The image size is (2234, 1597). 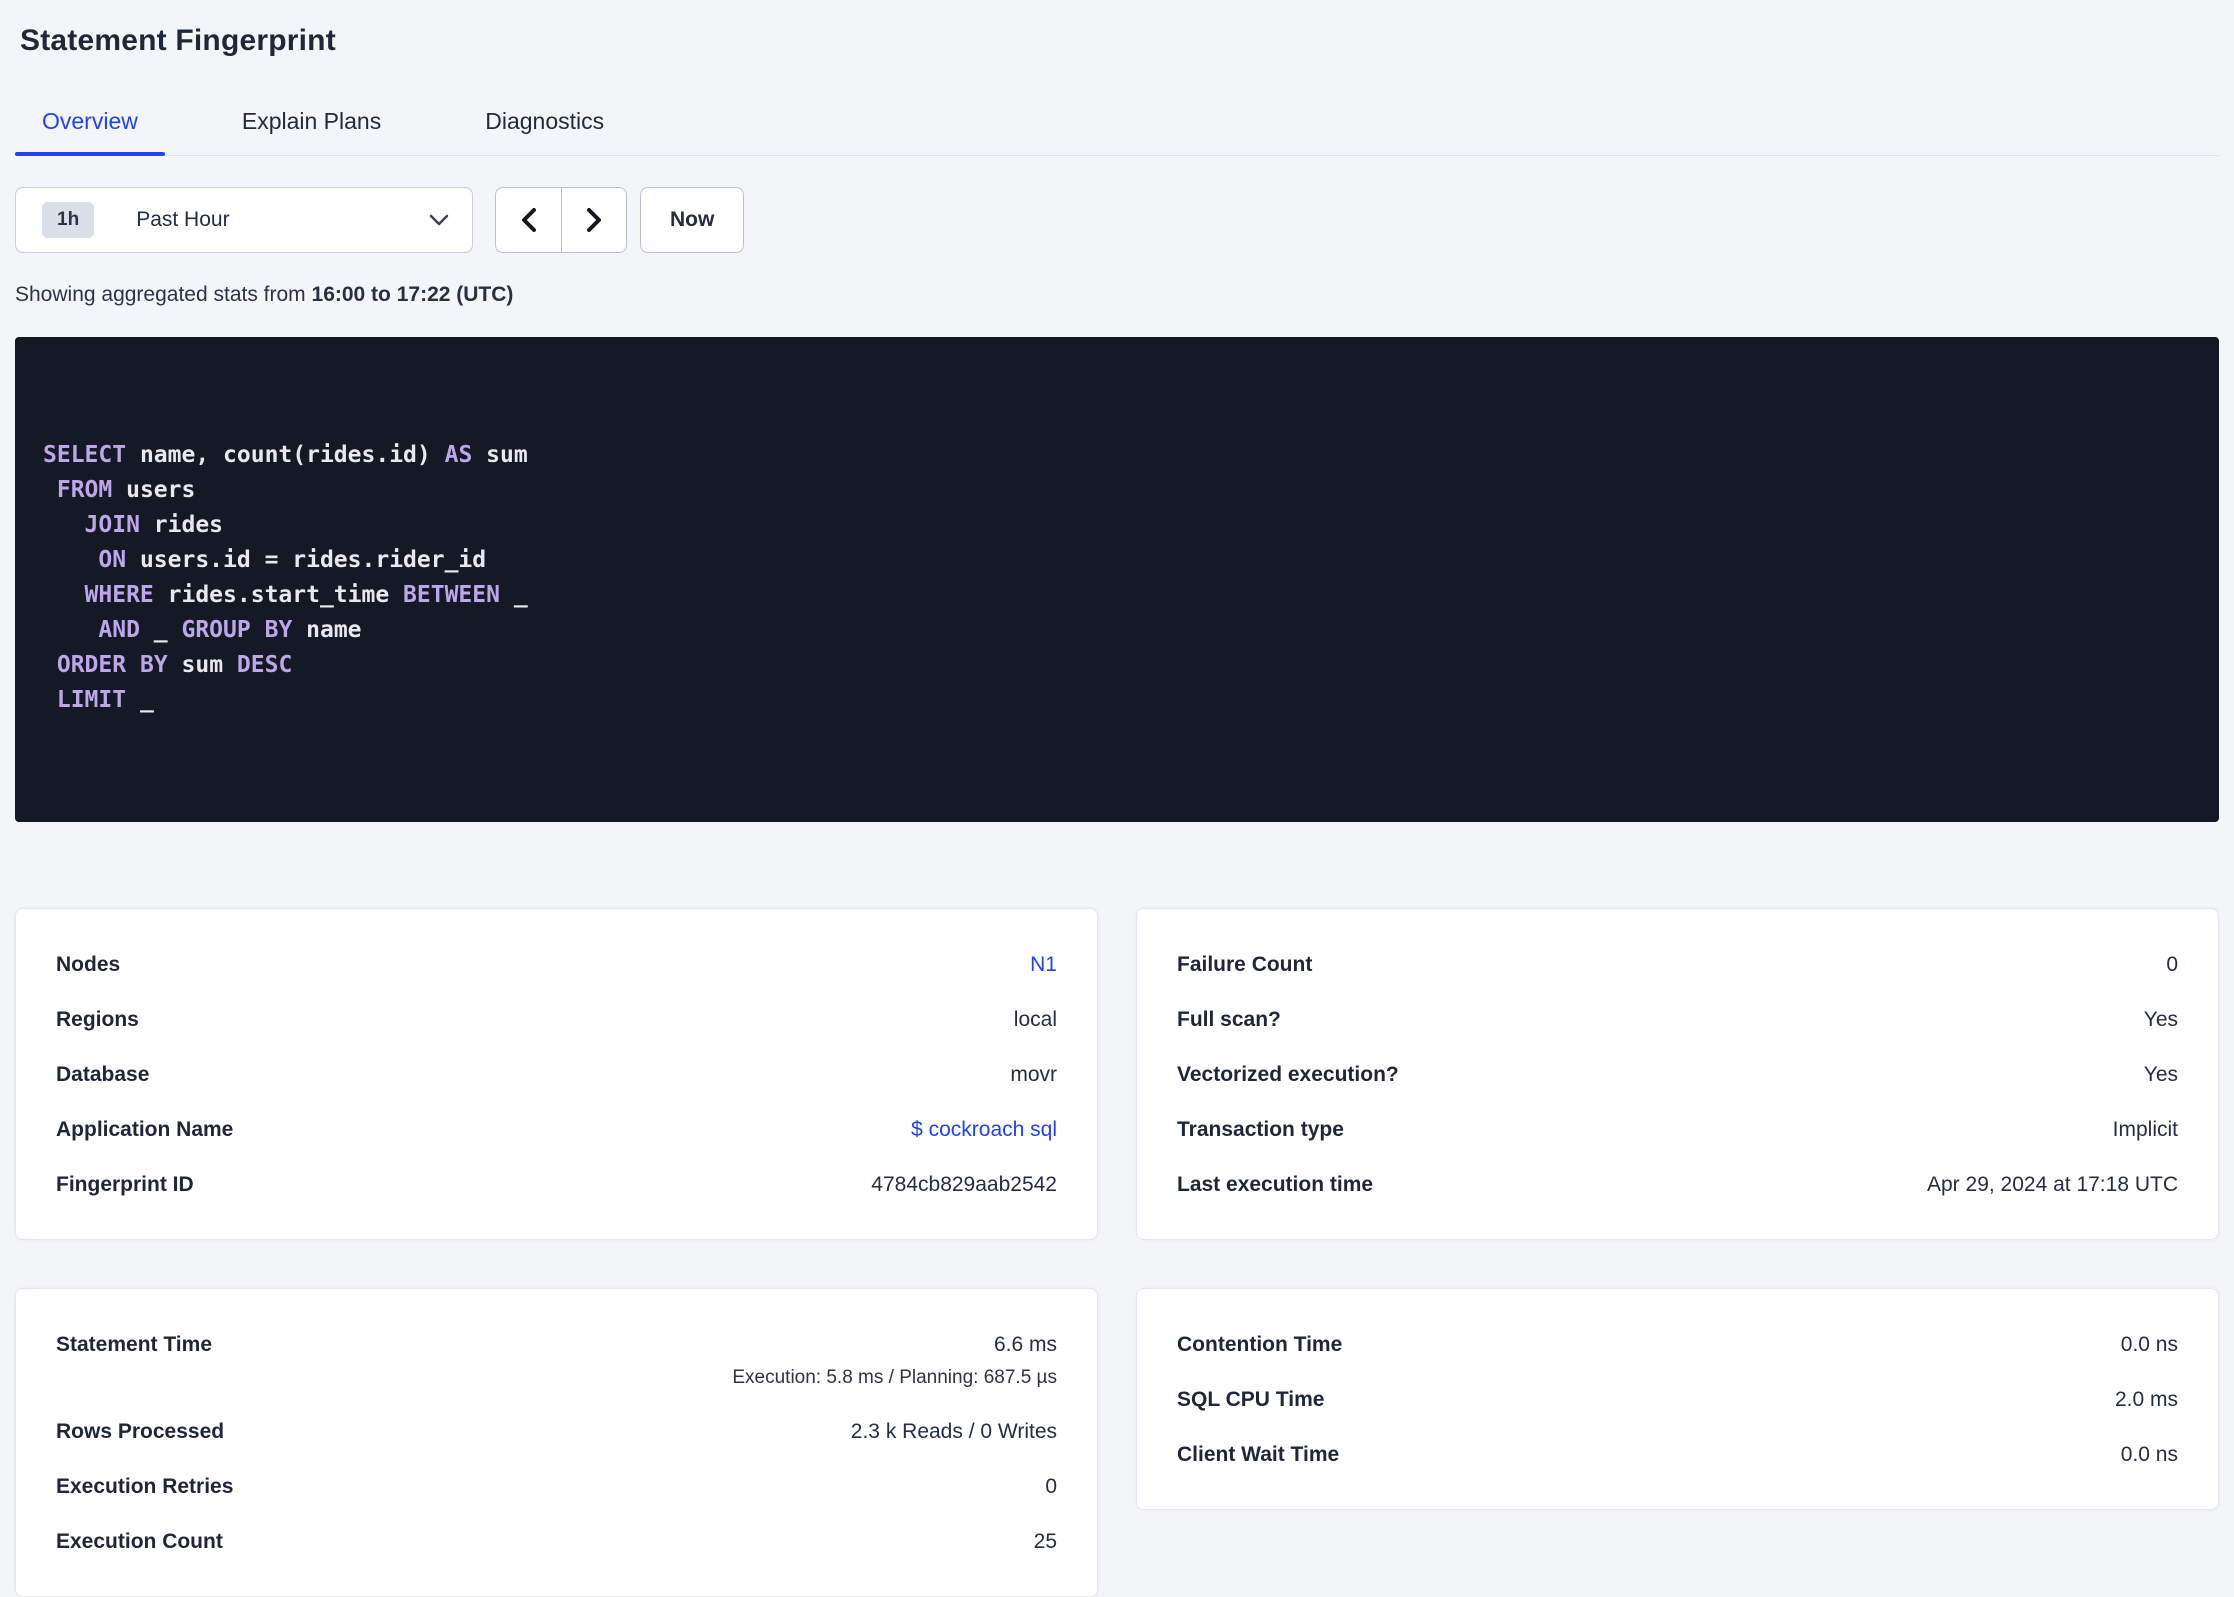 I want to click on stat-value: local, so click(x=1035, y=1019).